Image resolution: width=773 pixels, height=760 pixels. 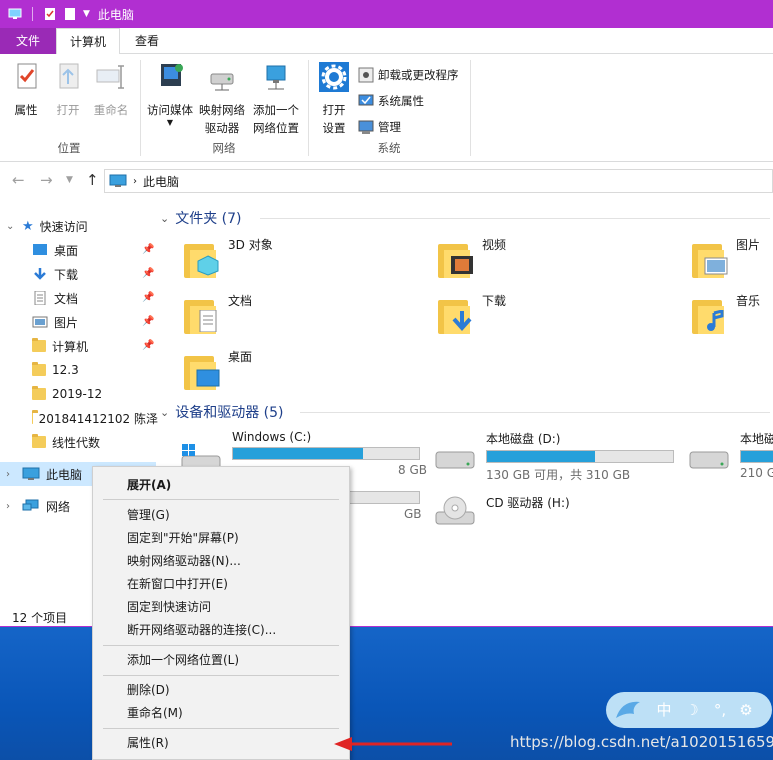 I want to click on open-button: 打开, so click(x=68, y=89).